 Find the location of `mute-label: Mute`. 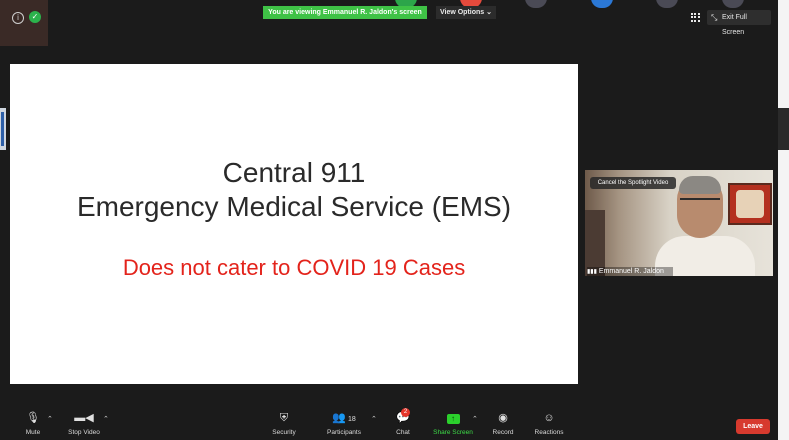

mute-label: Mute is located at coordinates (33, 432).